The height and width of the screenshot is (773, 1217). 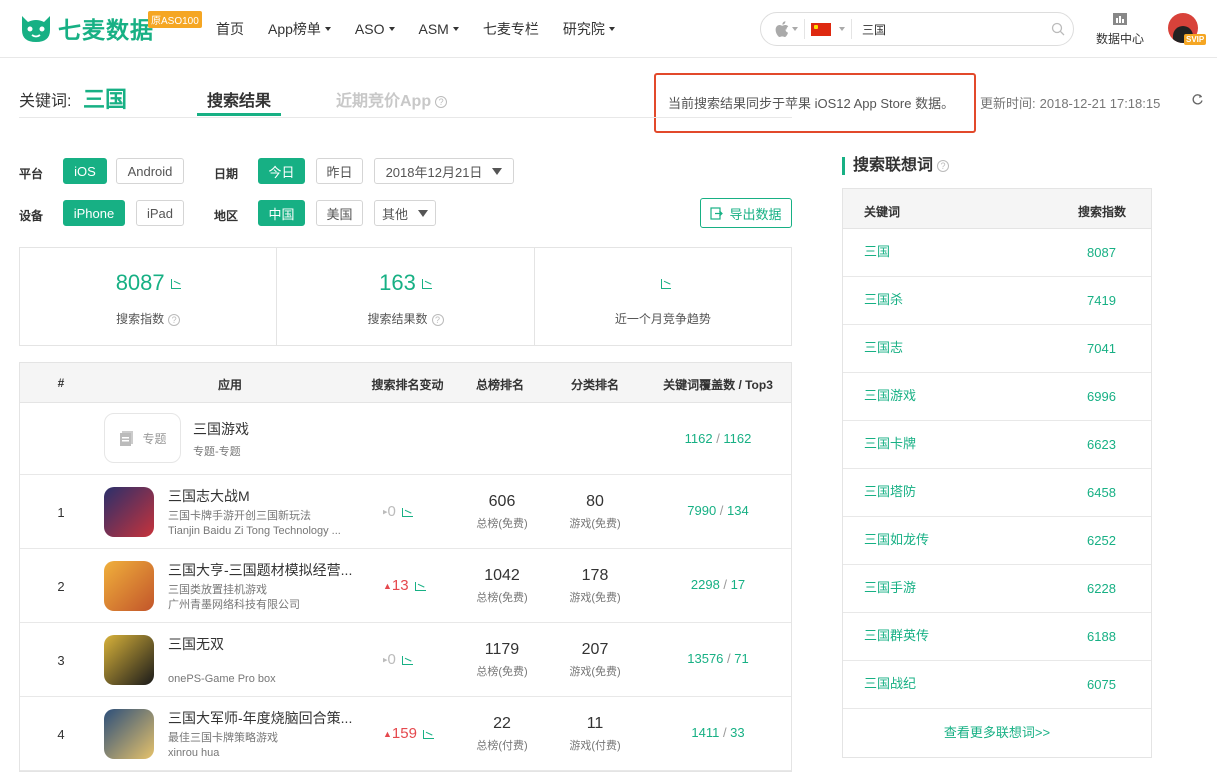 What do you see at coordinates (434, 172) in the screenshot?
I see `date-picker-value: 2018年12月21日` at bounding box center [434, 172].